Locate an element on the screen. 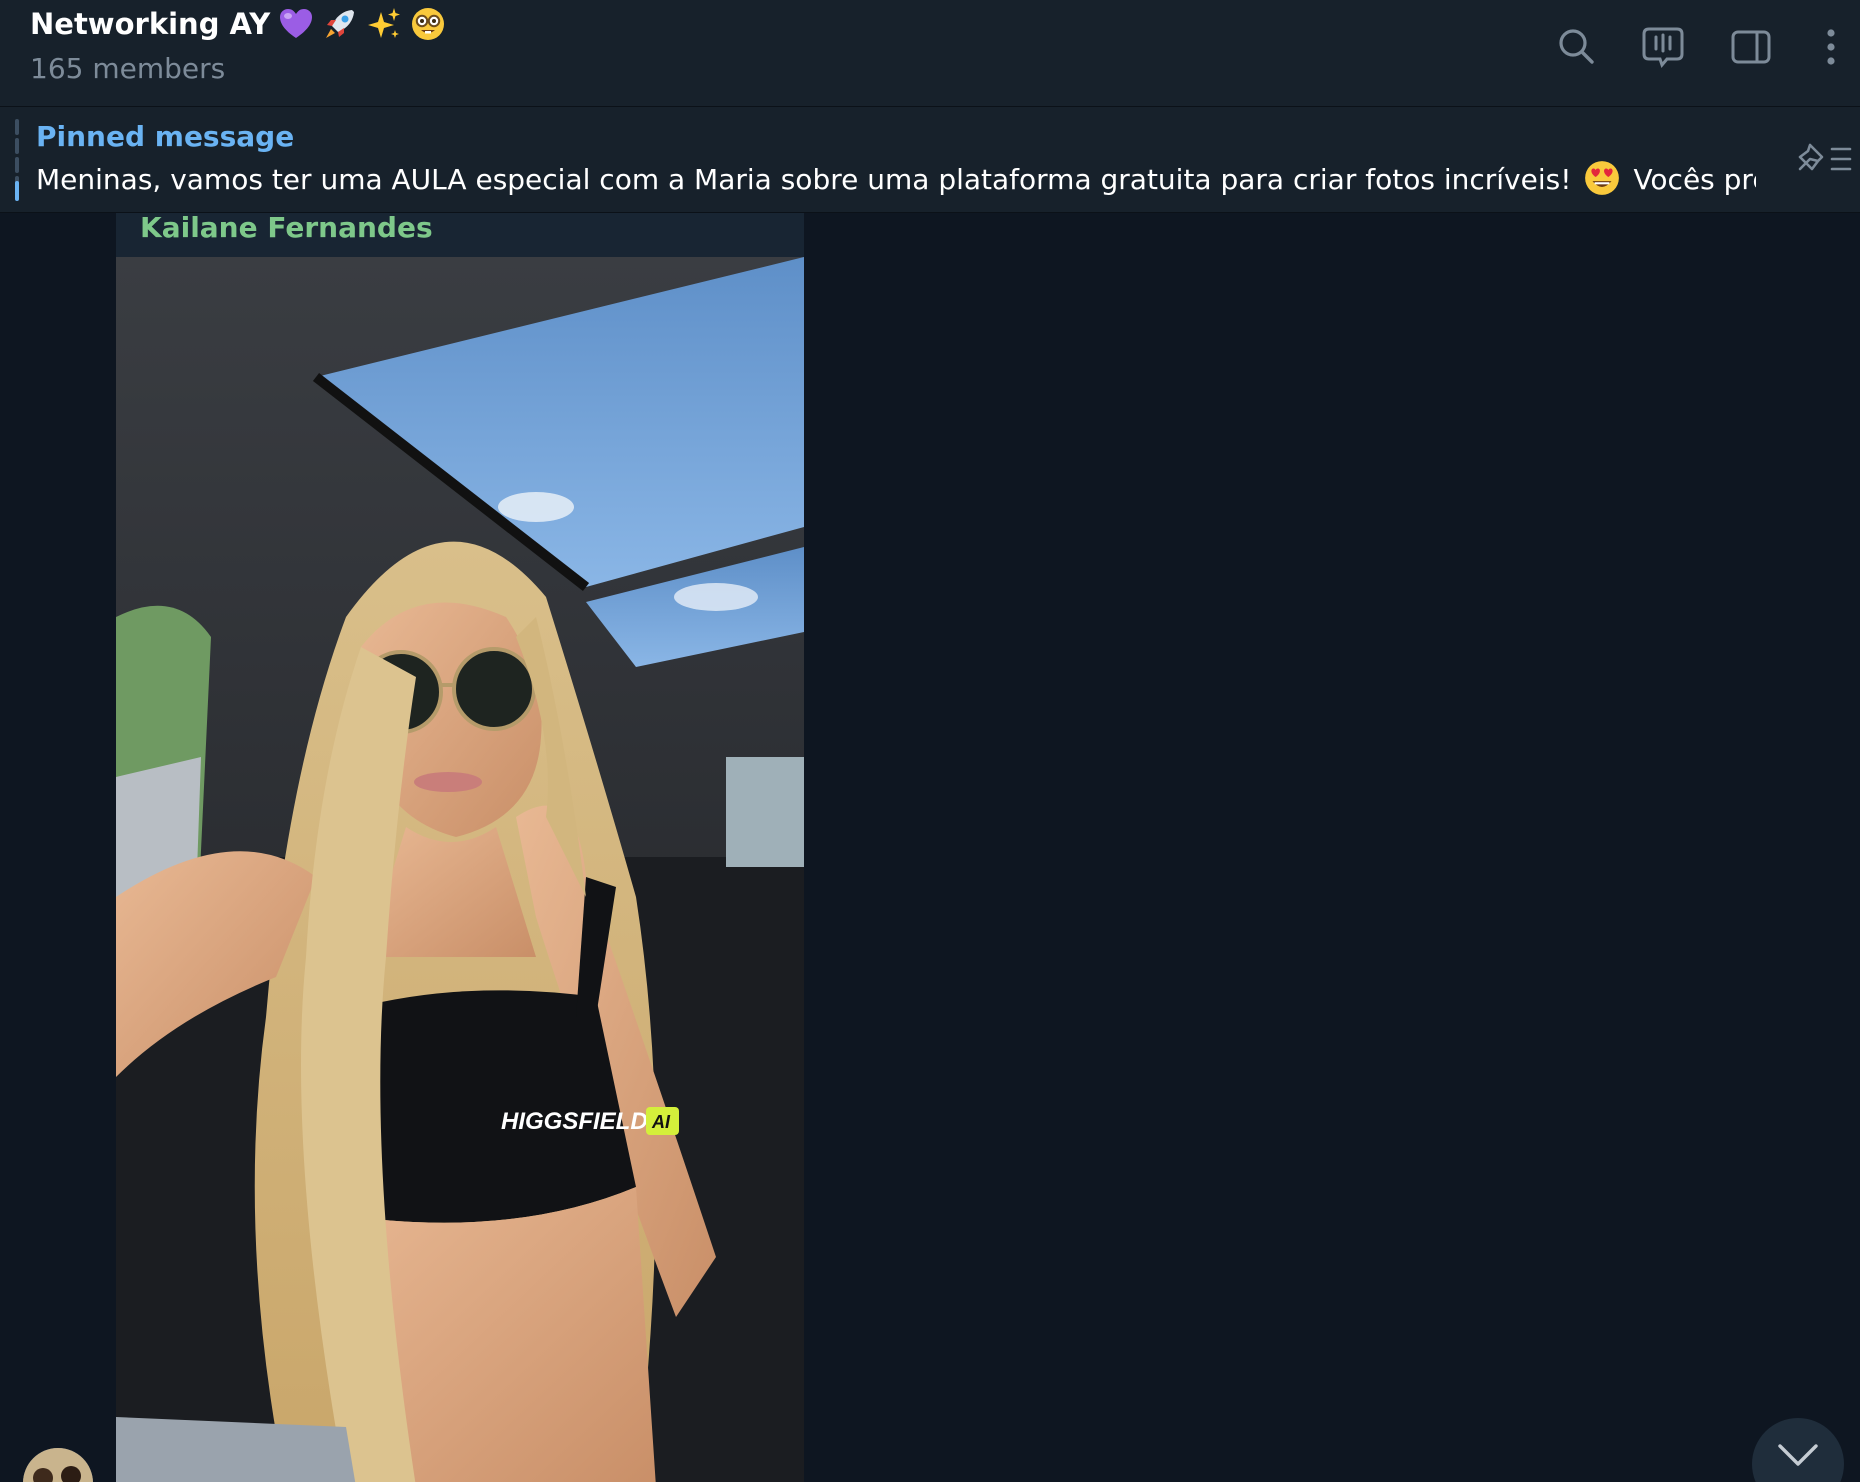 The image size is (1860, 1482). chevron-down-icon is located at coordinates (1798, 1455).